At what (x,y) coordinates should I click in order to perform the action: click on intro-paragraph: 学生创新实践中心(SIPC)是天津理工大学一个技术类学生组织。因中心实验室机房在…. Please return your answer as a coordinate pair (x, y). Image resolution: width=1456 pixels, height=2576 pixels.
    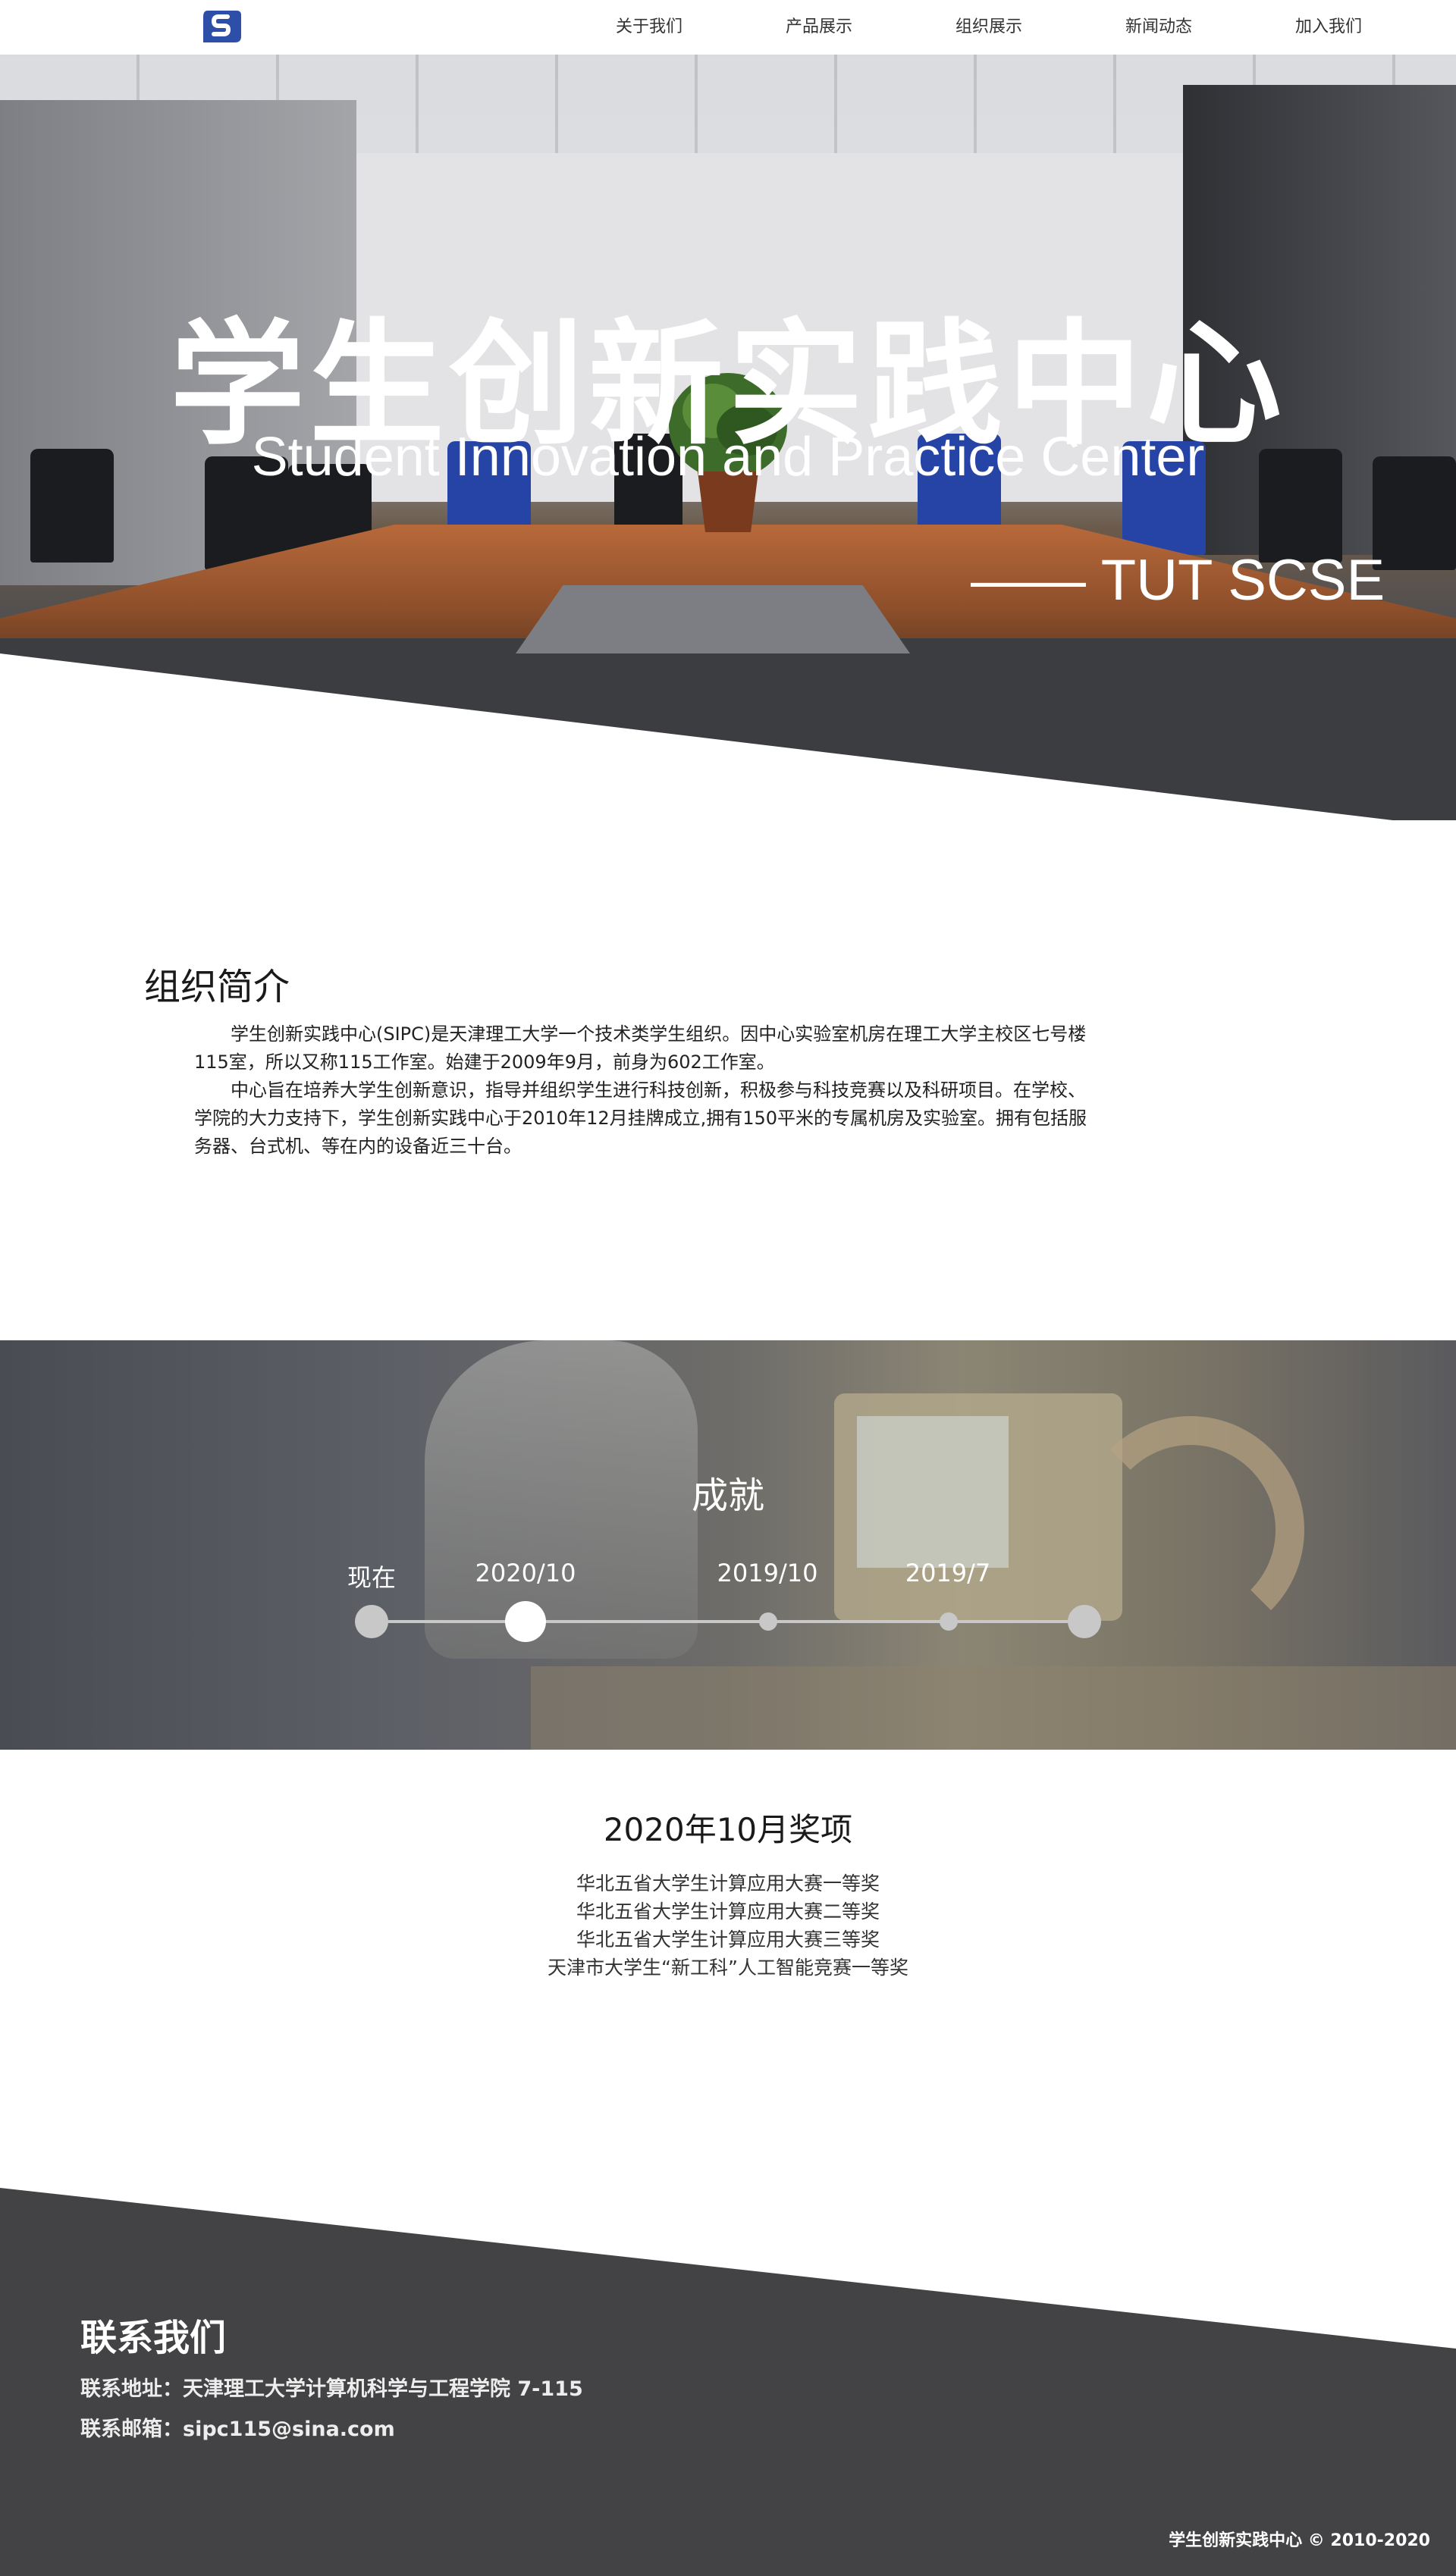
    Looking at the image, I should click on (640, 1048).